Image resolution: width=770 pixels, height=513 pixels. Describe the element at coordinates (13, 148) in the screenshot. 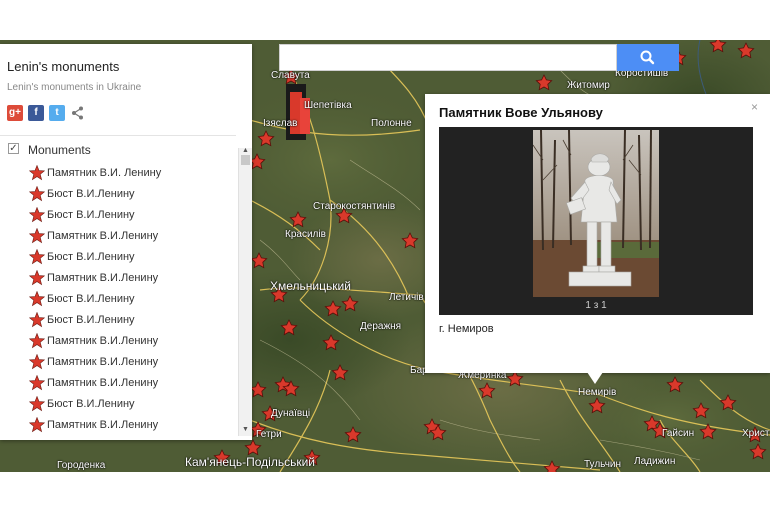

I see `layer-checkbox: ✓` at that location.